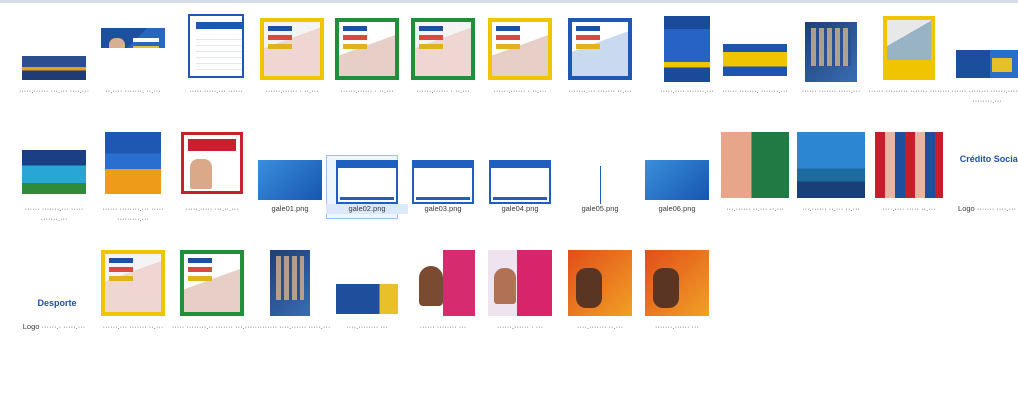 The image size is (1018, 398). What do you see at coordinates (600, 326) in the screenshot?
I see `file-name-label: ····.······· ··.···` at bounding box center [600, 326].